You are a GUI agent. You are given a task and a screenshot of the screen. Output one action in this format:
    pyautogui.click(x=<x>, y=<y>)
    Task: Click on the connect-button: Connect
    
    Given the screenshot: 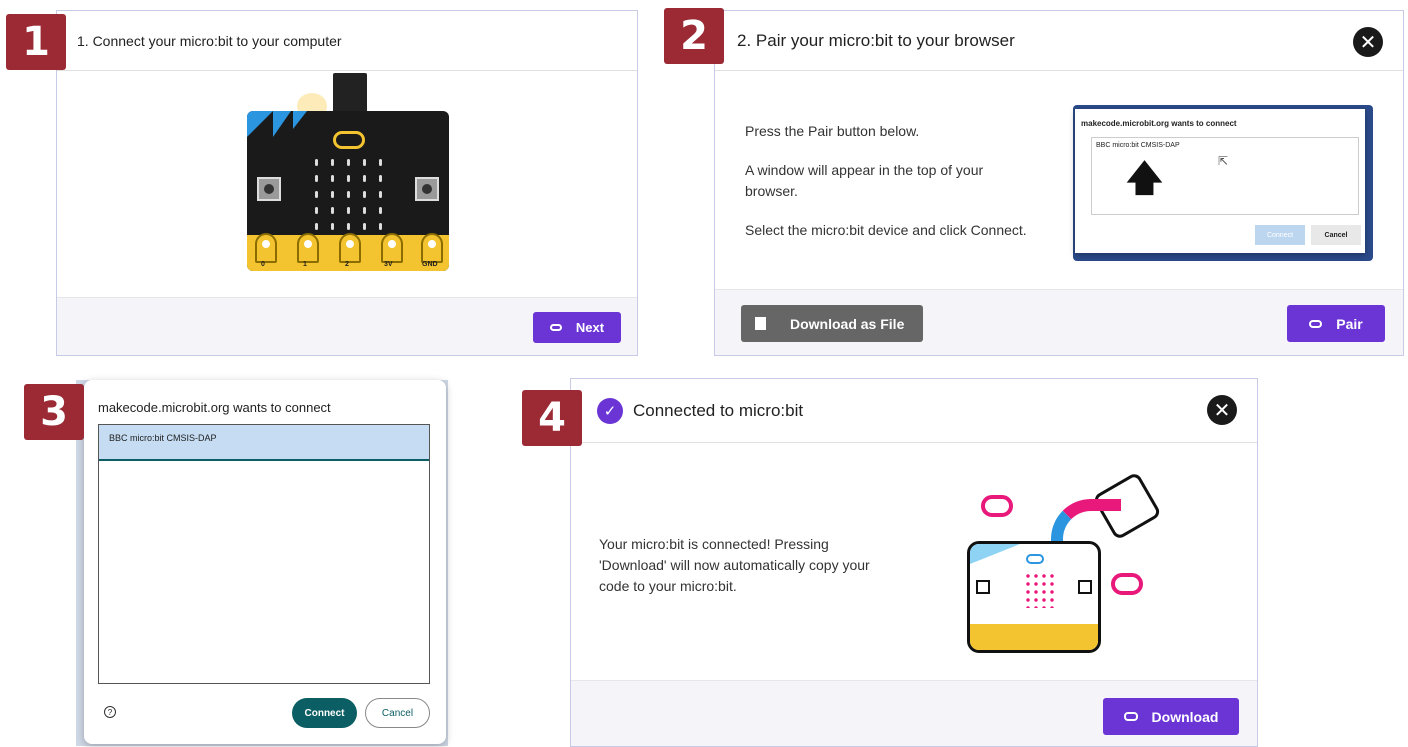 What is the action you would take?
    pyautogui.click(x=324, y=713)
    